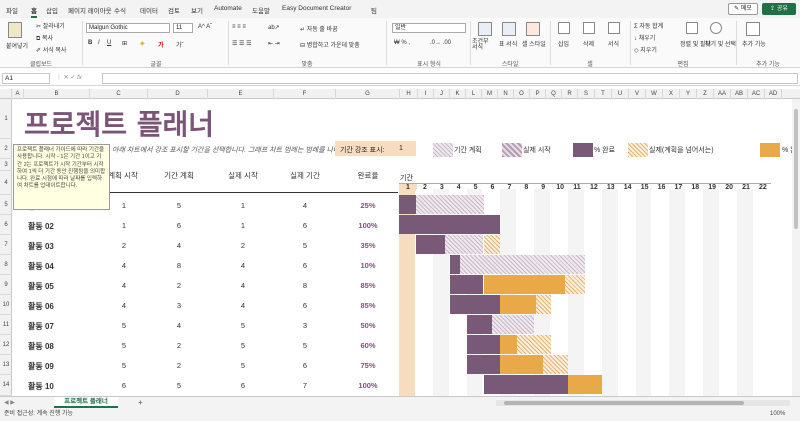 Image resolution: width=800 pixels, height=421 pixels. Describe the element at coordinates (402, 43) in the screenshot. I see `currency-icon: ₩ % ,` at that location.